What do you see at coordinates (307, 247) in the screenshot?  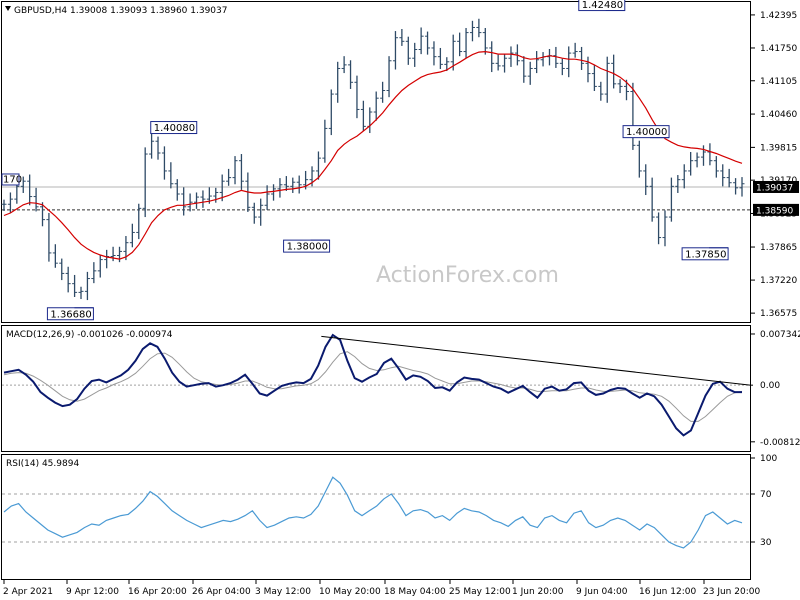 I see `price-annotation-label: 1.38000` at bounding box center [307, 247].